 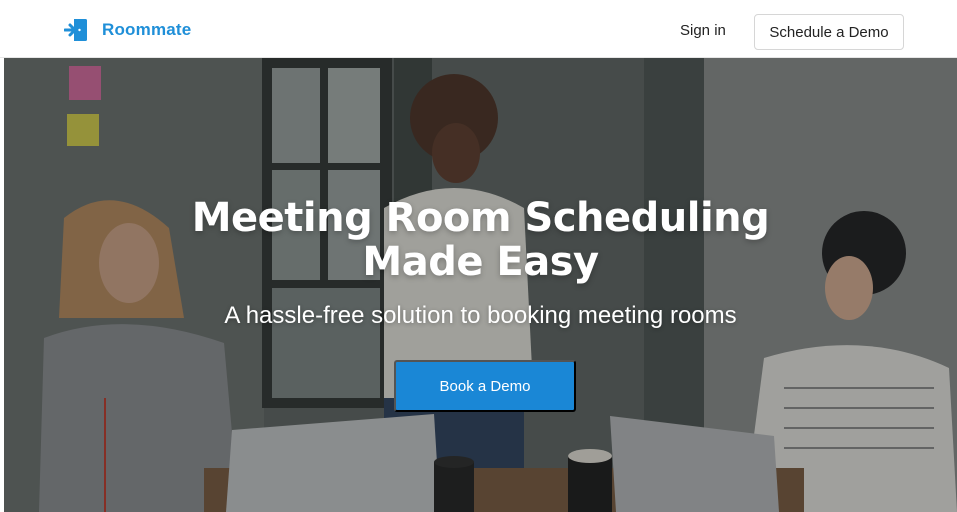 I want to click on brand-logo-link: Roommate, so click(x=127, y=30).